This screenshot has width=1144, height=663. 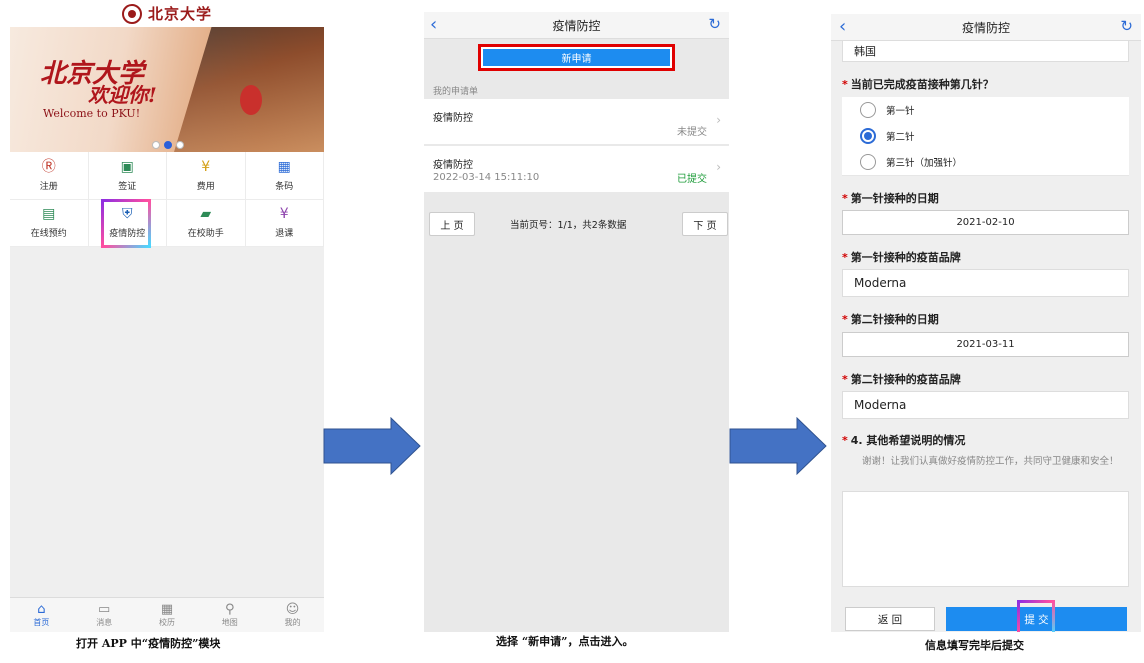 I want to click on grid-item-fee: ¥ 费用, so click(x=206, y=176).